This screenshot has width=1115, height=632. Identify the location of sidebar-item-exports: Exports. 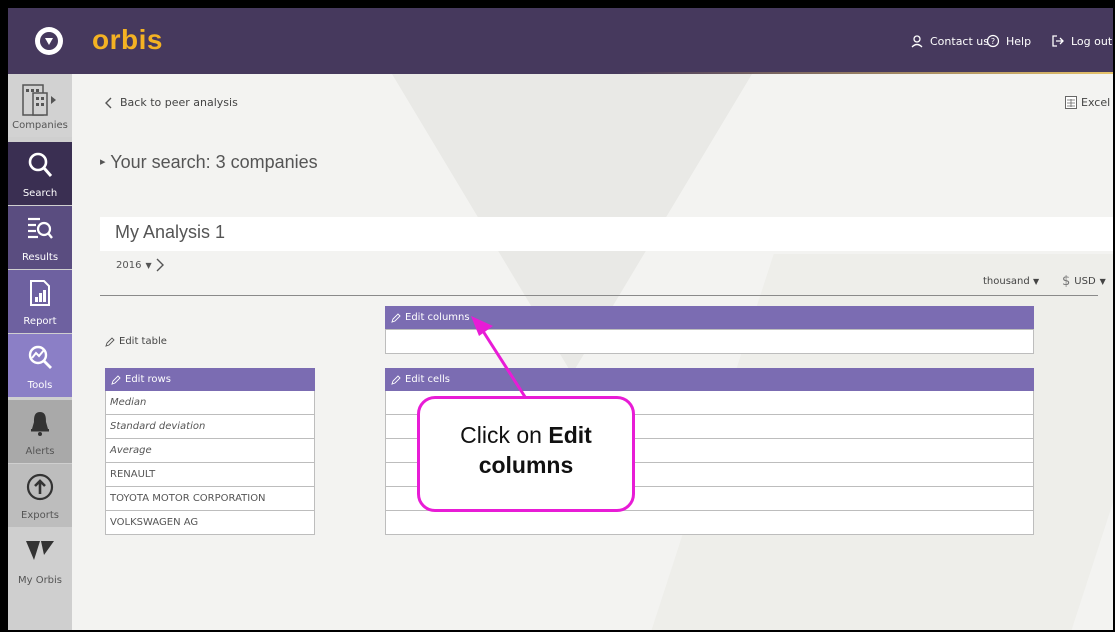
(40, 495).